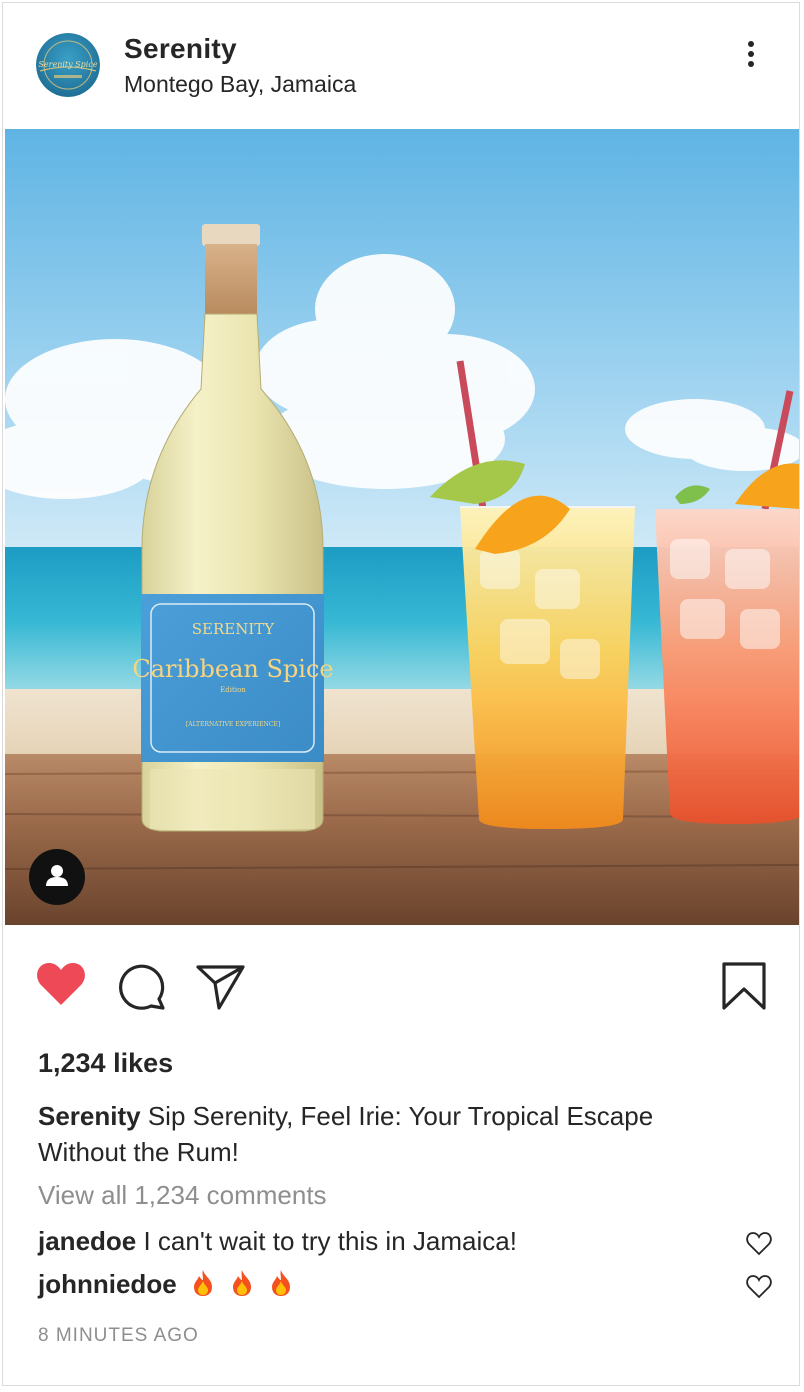 The width and height of the screenshot is (804, 1392). I want to click on comment-button, so click(141, 988).